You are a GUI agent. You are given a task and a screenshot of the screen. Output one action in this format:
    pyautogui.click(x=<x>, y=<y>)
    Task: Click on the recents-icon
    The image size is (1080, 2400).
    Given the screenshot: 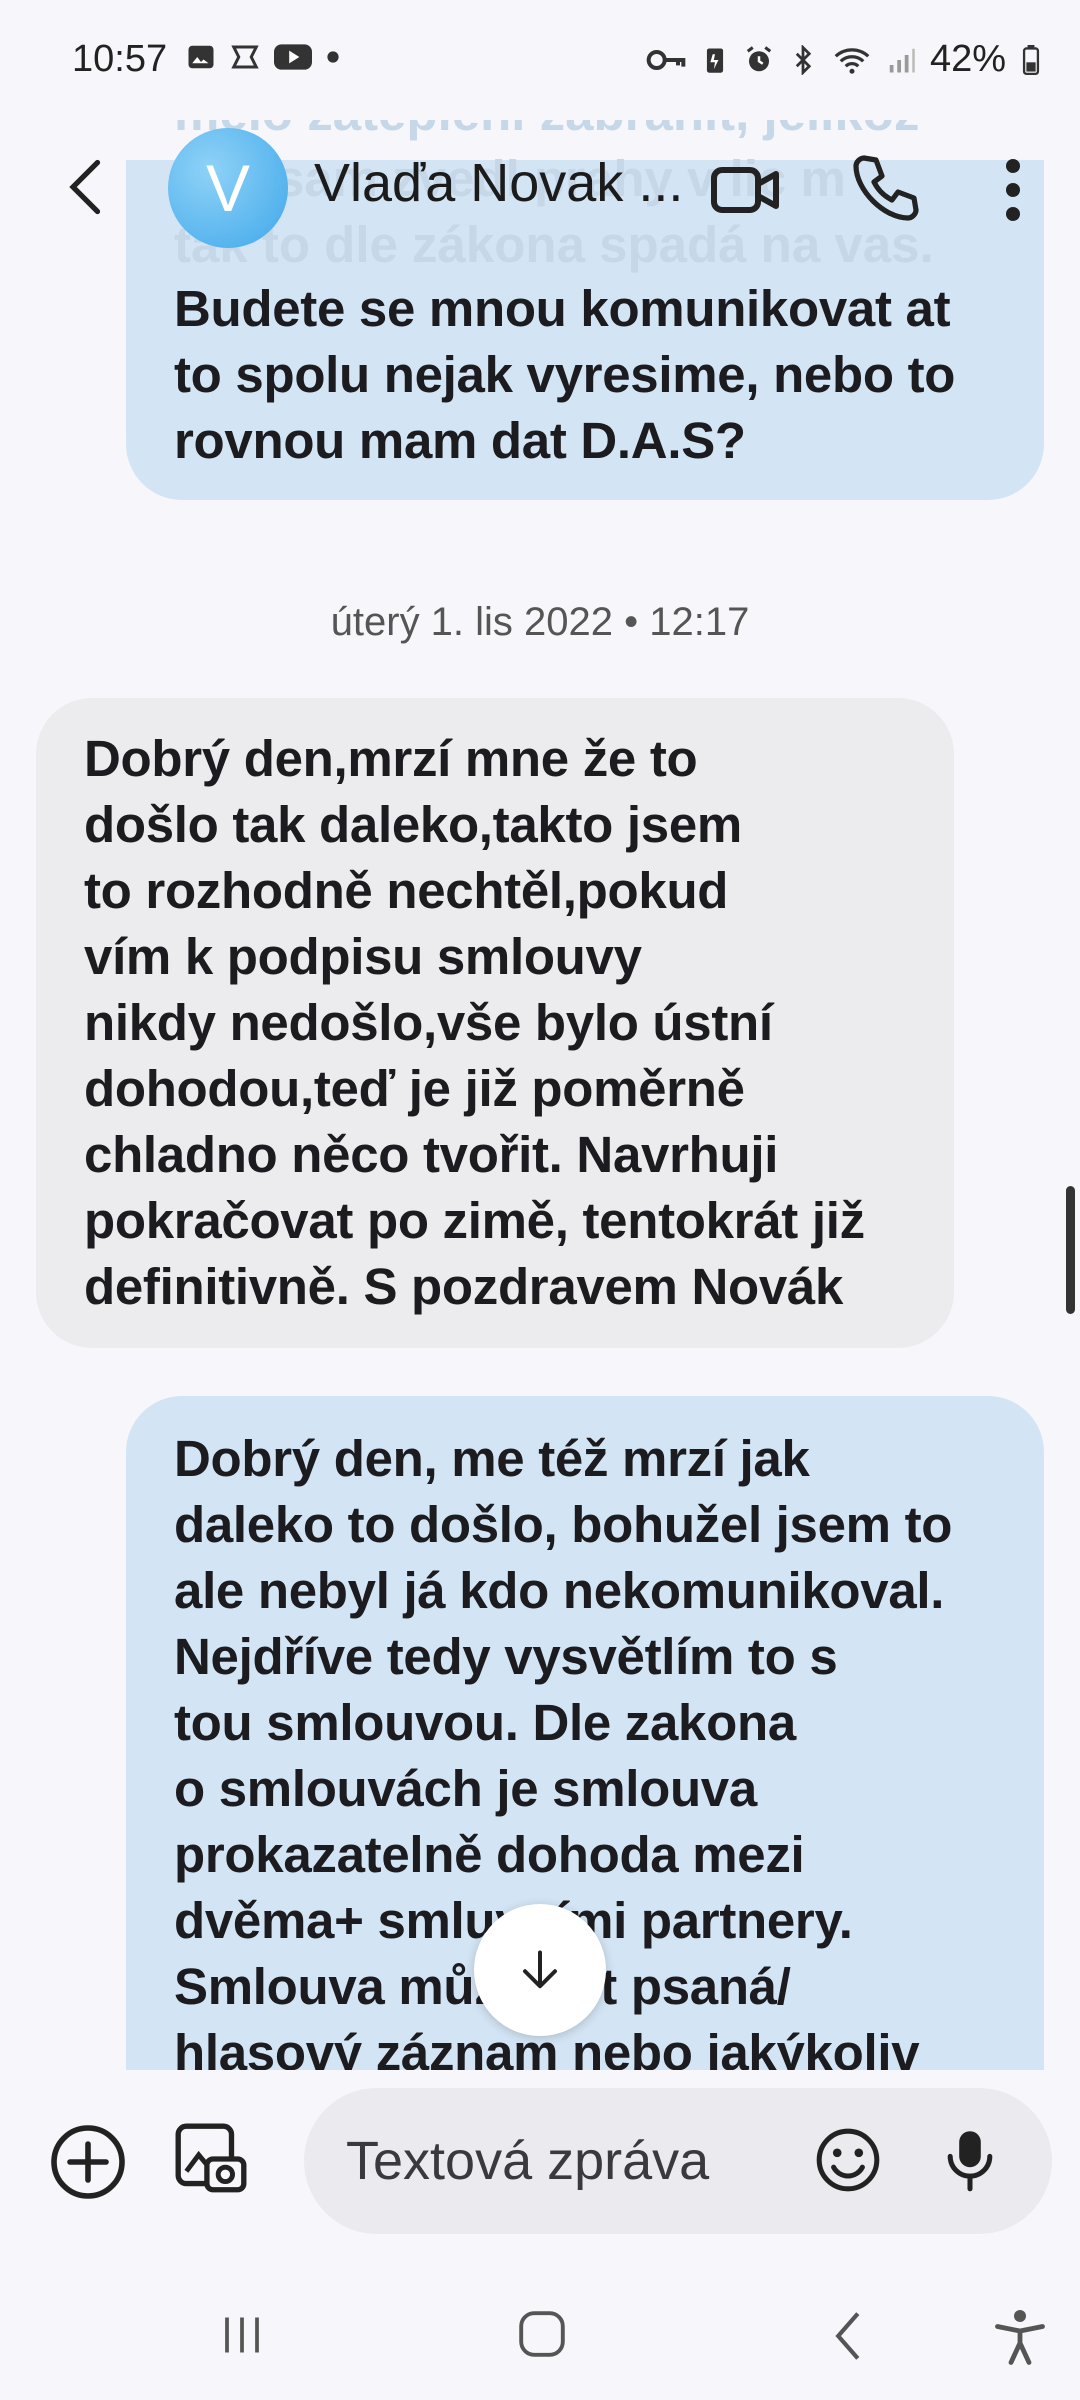 What is the action you would take?
    pyautogui.click(x=242, y=2335)
    